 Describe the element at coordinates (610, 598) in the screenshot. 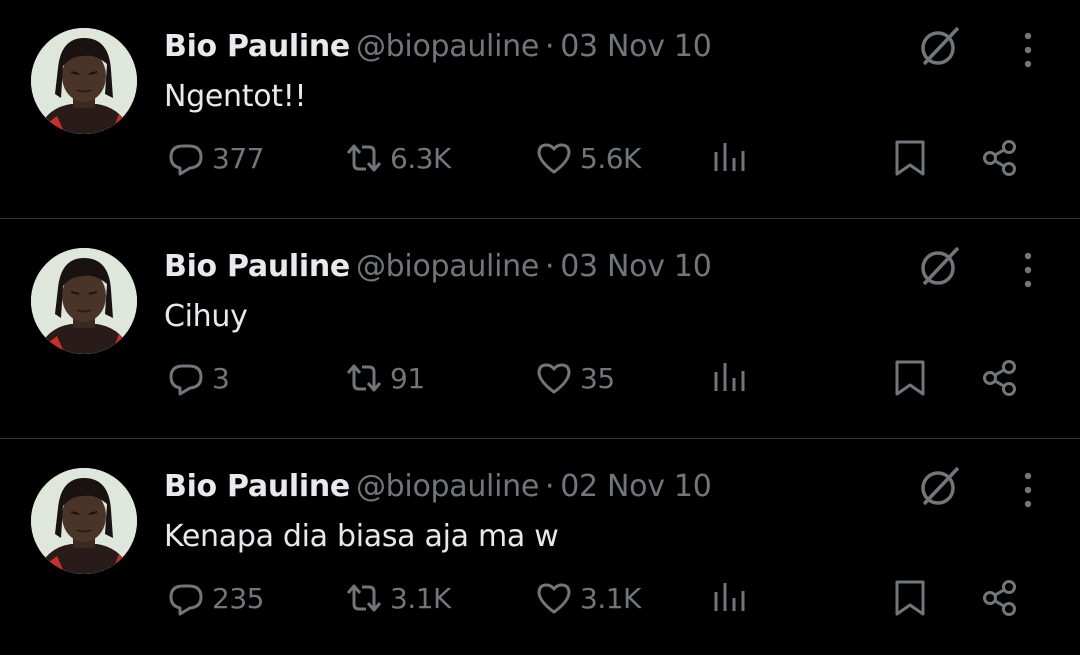

I see `like-count: 3.1K` at that location.